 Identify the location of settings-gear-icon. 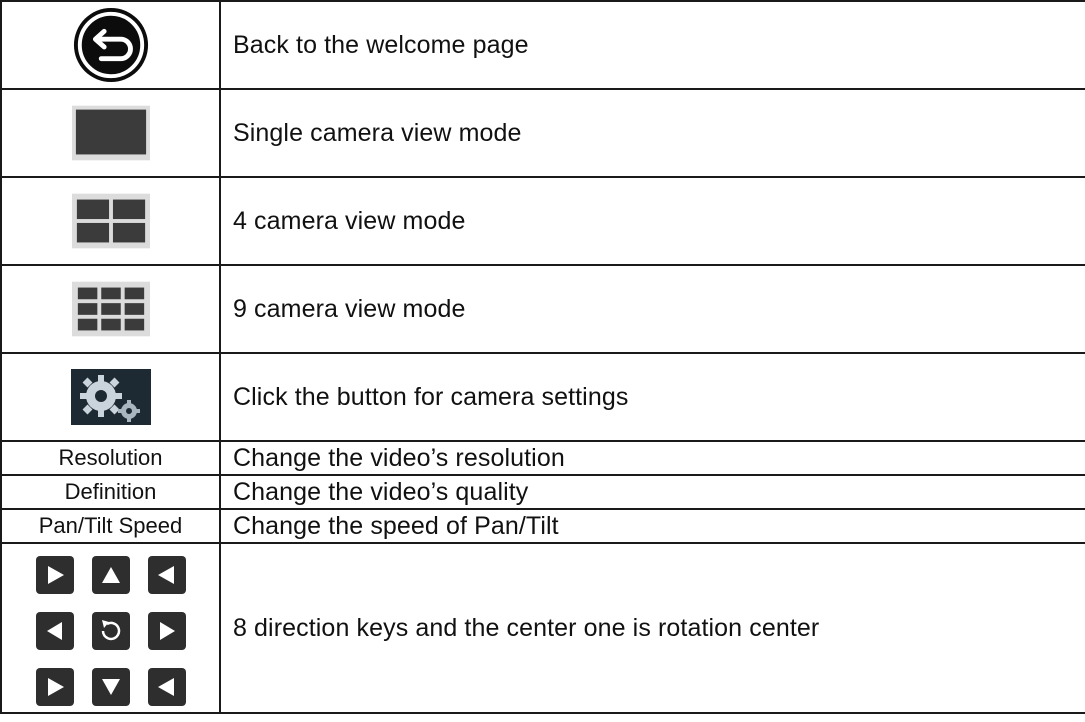
(110, 397).